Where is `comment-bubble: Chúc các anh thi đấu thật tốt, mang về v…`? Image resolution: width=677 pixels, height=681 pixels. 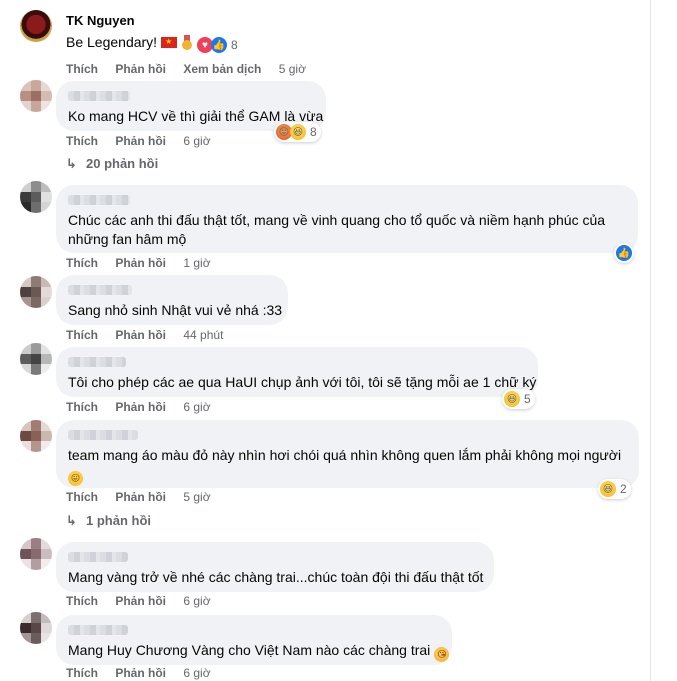
comment-bubble: Chúc các anh thi đấu thật tốt, mang về v… is located at coordinates (347, 219).